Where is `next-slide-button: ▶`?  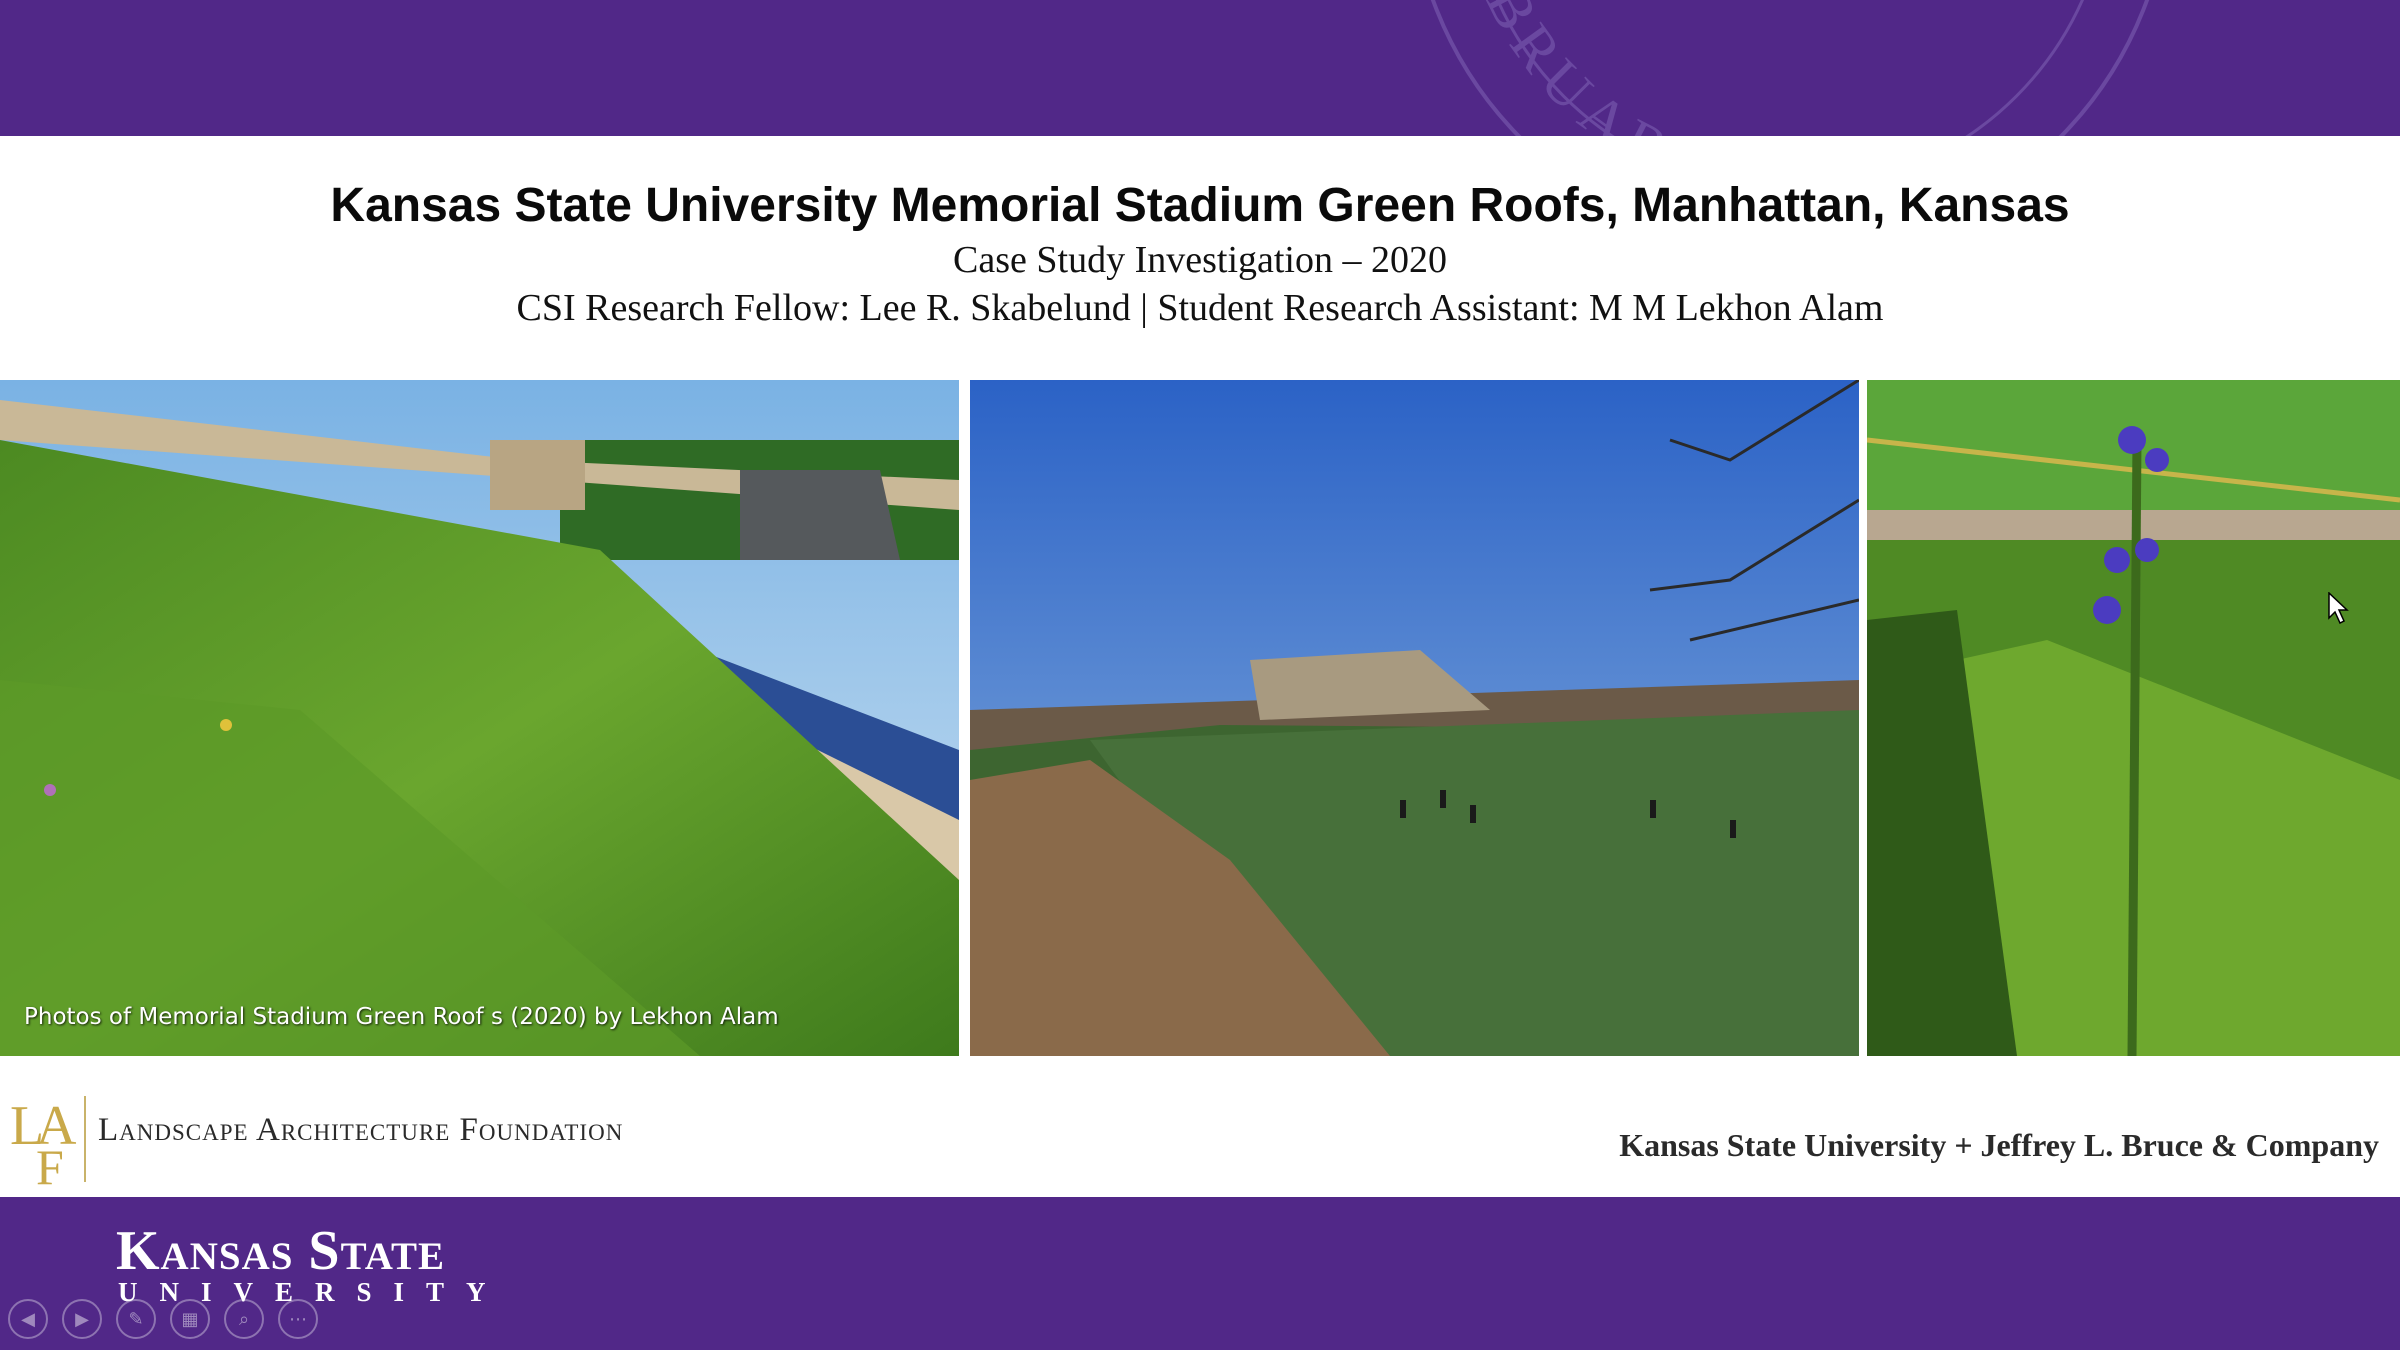 next-slide-button: ▶ is located at coordinates (82, 1319).